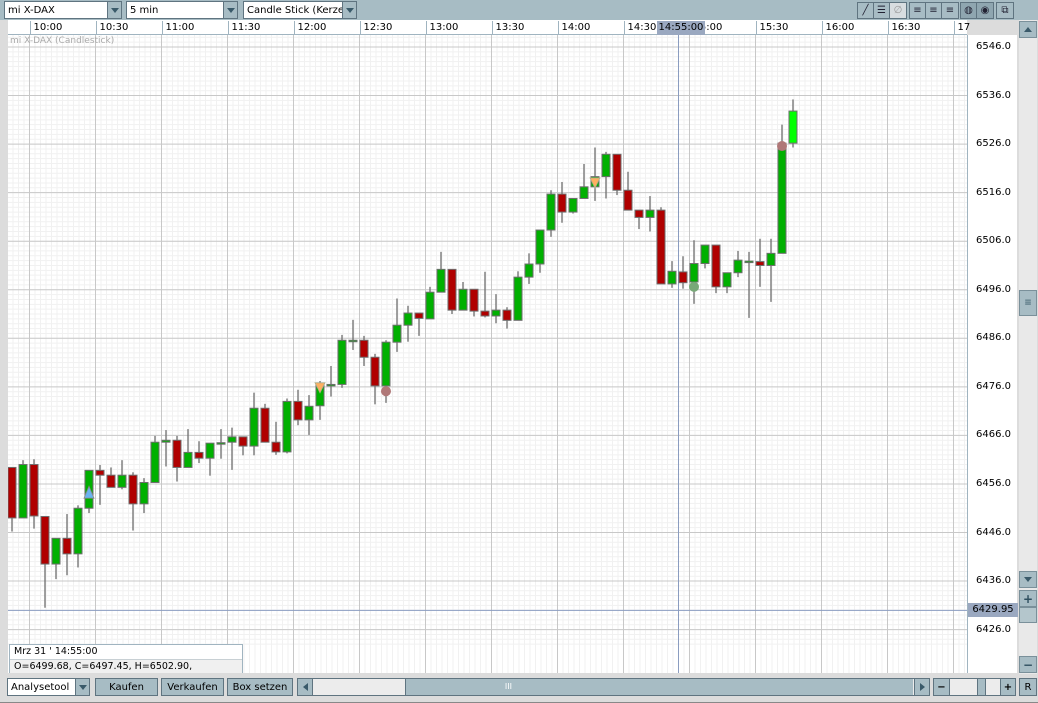 The height and width of the screenshot is (703, 1038). What do you see at coordinates (993, 610) in the screenshot?
I see `cursor-price-label: 6429.95` at bounding box center [993, 610].